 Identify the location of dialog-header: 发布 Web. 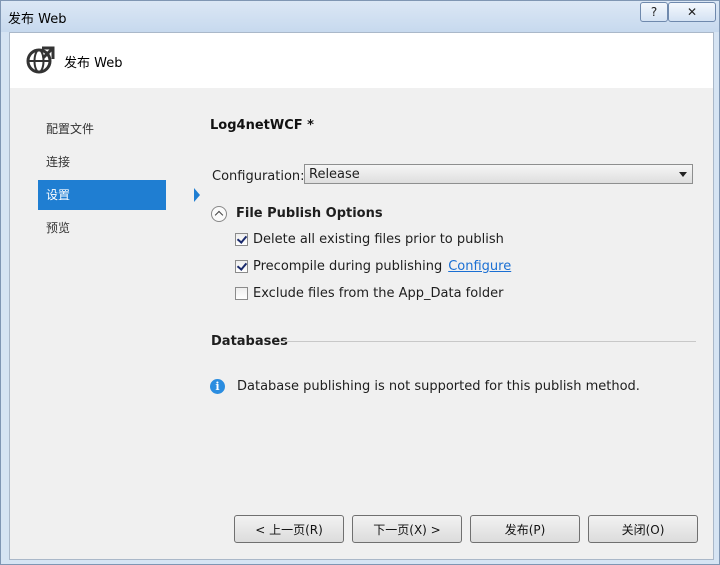
(361, 60).